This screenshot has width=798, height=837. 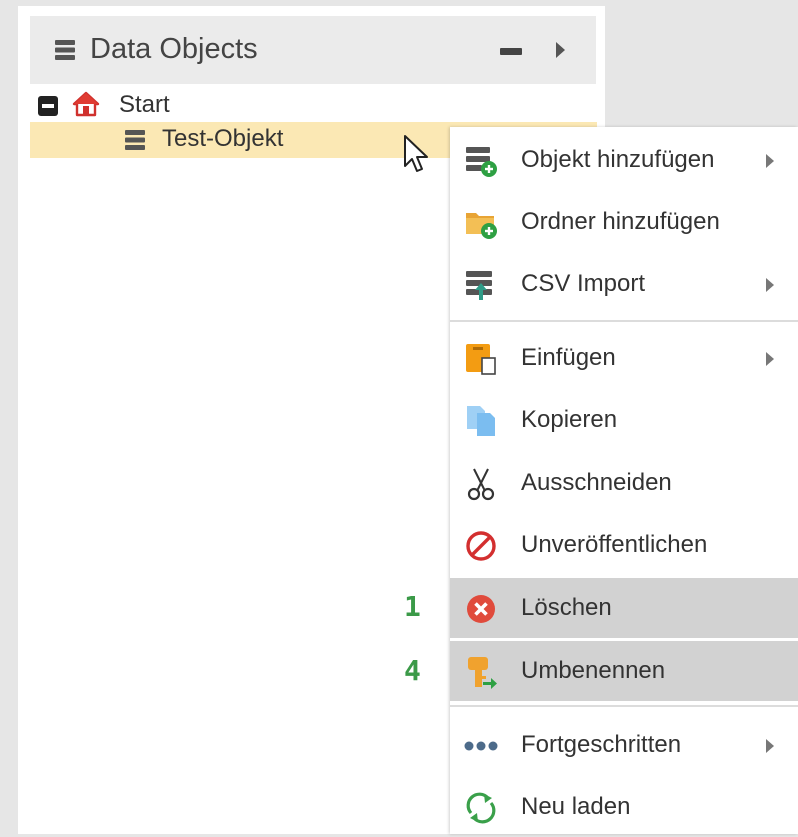 What do you see at coordinates (601, 744) in the screenshot?
I see `menu-item-label: Fortgeschritten` at bounding box center [601, 744].